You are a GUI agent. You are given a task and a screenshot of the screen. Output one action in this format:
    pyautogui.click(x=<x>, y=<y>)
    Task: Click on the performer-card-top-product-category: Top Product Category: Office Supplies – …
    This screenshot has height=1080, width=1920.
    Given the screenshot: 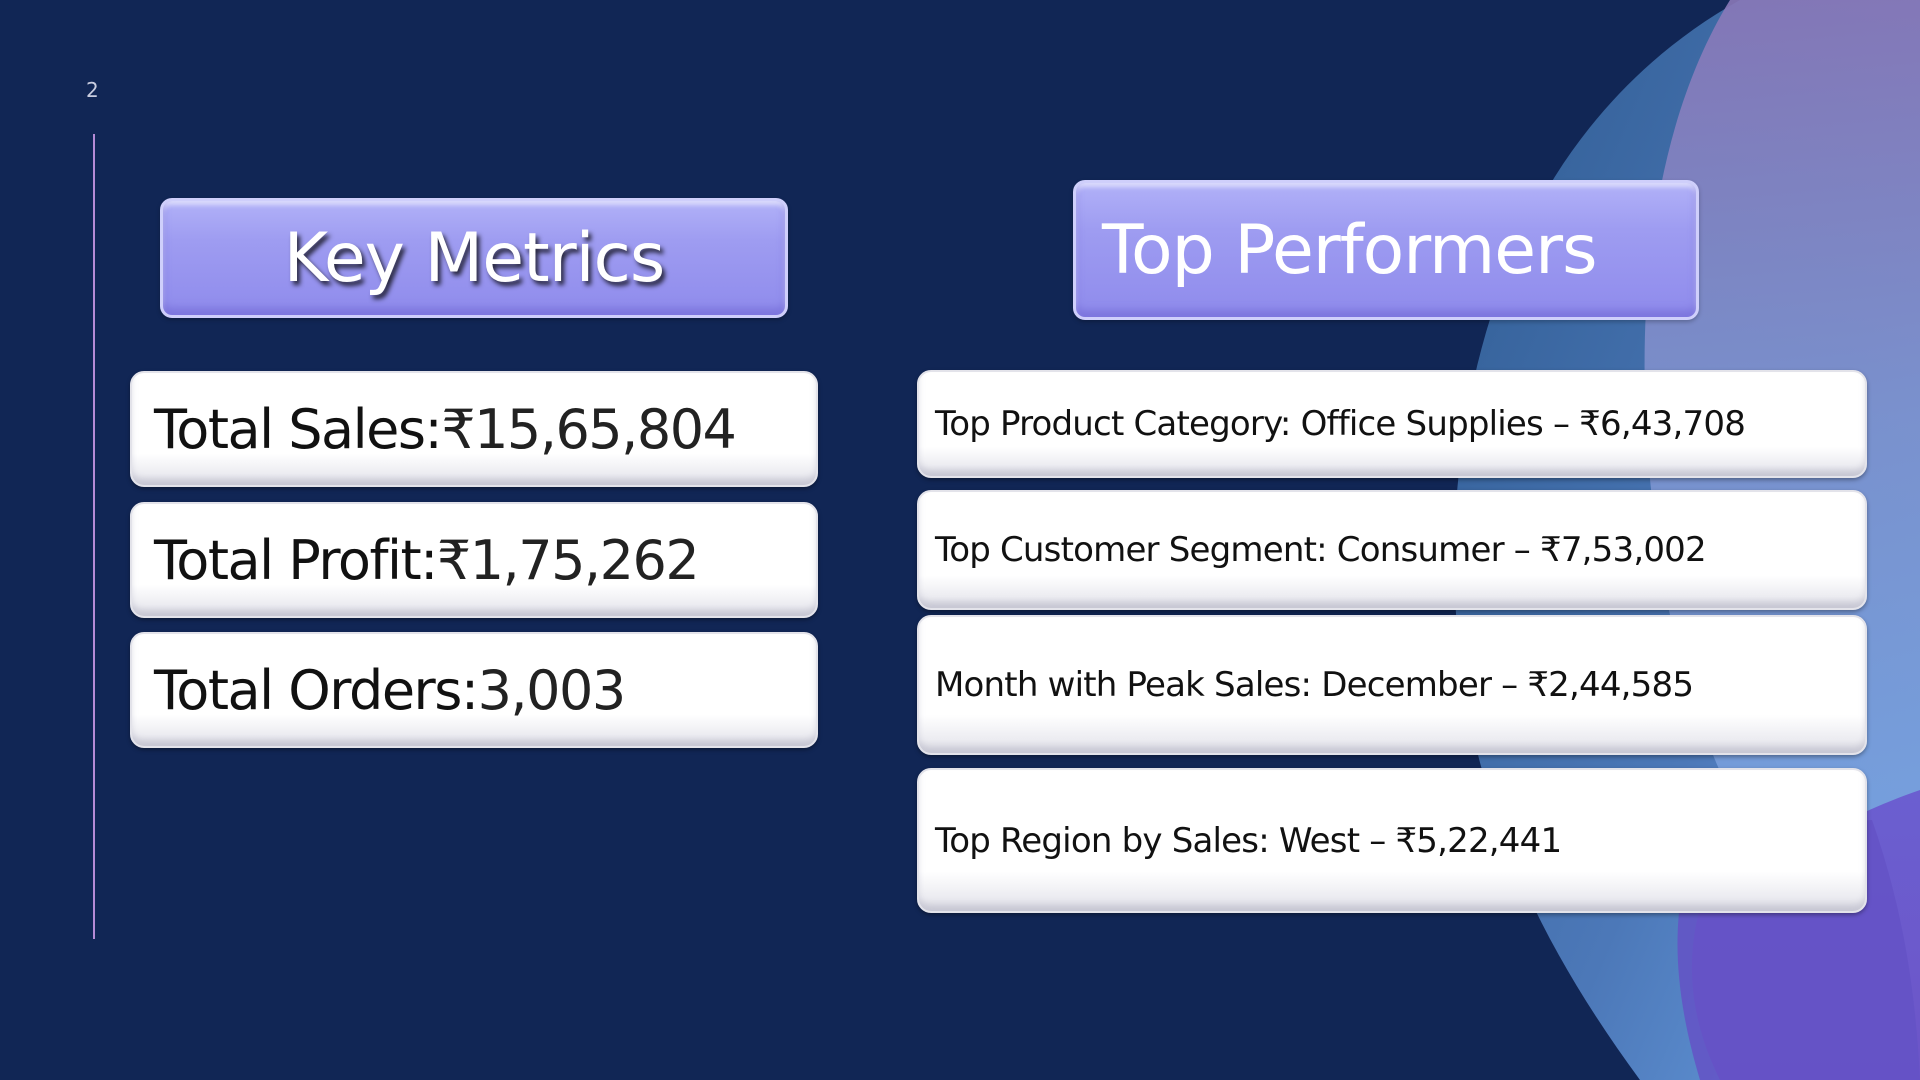 What is the action you would take?
    pyautogui.click(x=1392, y=424)
    